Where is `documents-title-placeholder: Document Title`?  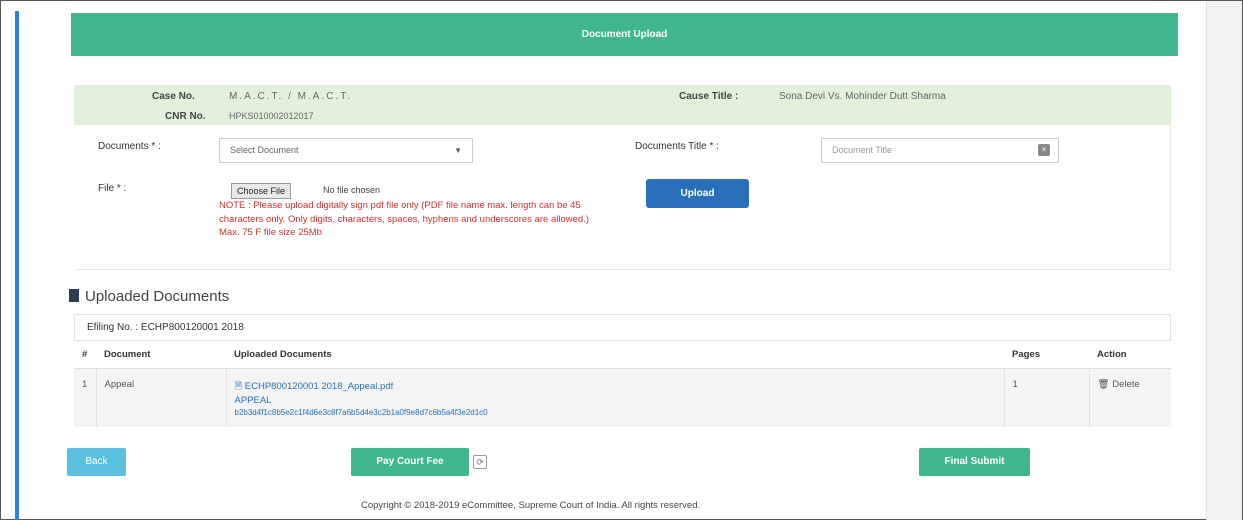 documents-title-placeholder: Document Title is located at coordinates (862, 150).